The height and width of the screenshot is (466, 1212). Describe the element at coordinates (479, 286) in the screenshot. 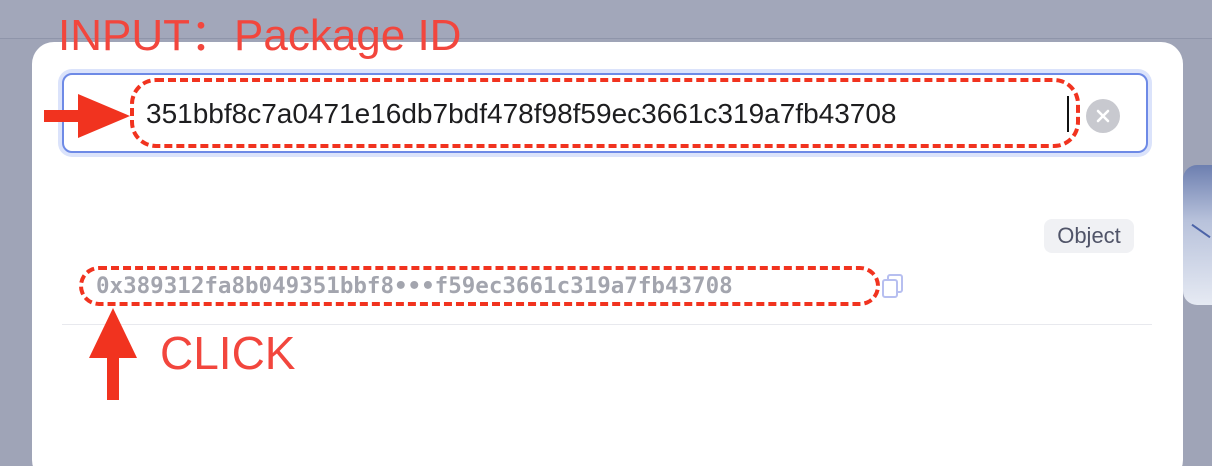

I see `annotation-click-highlight` at that location.